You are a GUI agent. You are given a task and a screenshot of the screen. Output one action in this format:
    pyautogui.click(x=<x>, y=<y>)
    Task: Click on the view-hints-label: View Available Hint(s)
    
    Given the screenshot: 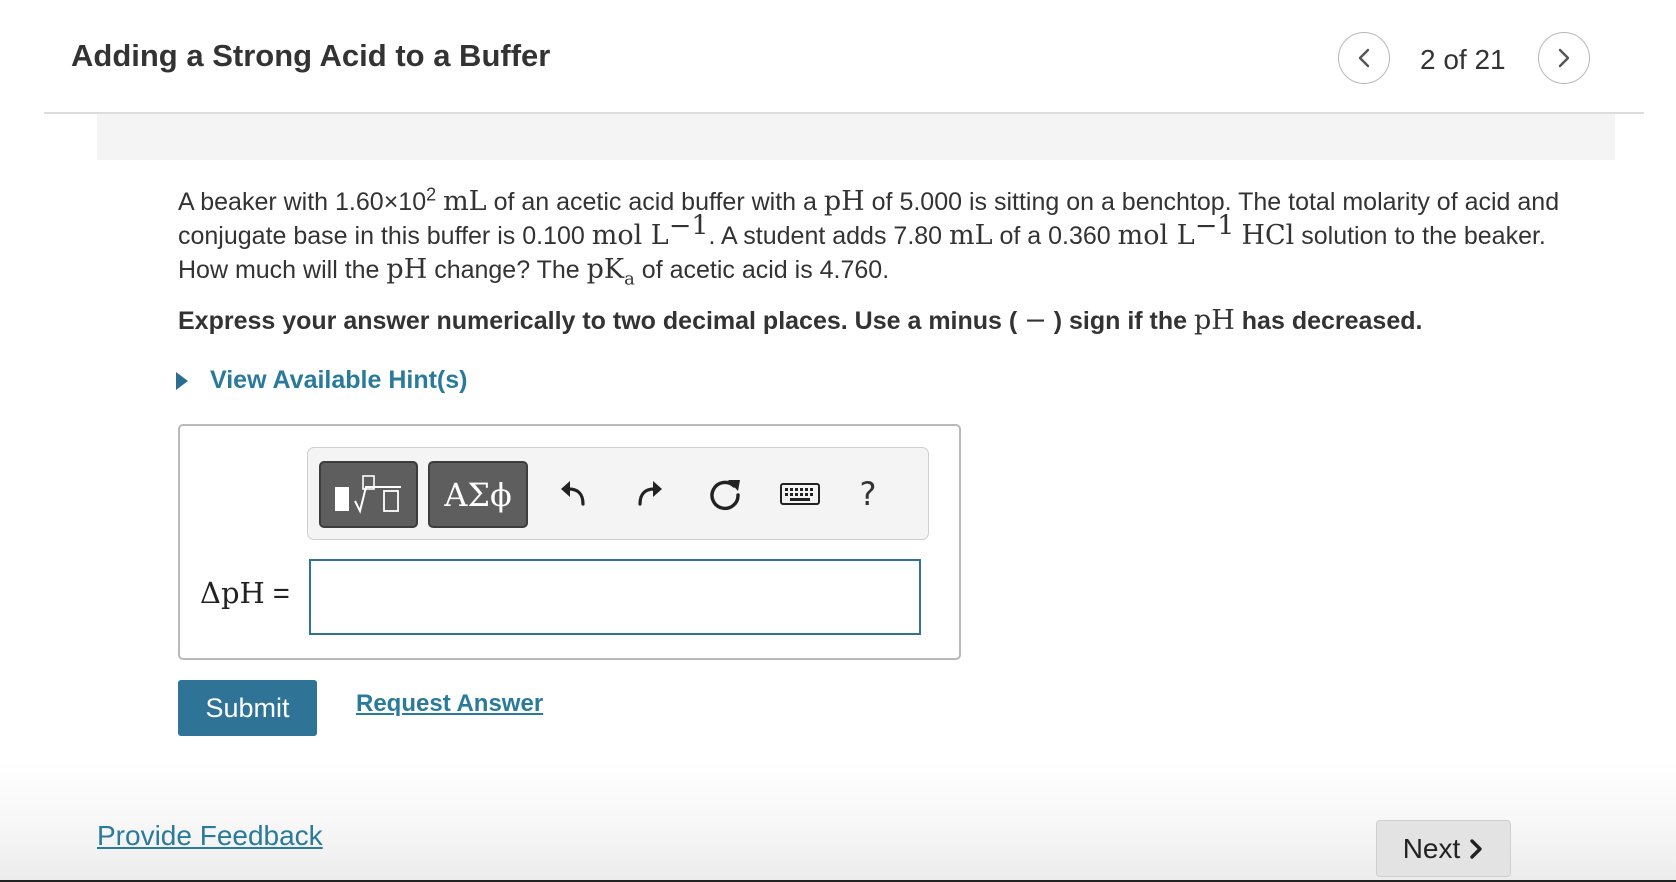 What is the action you would take?
    pyautogui.click(x=339, y=380)
    